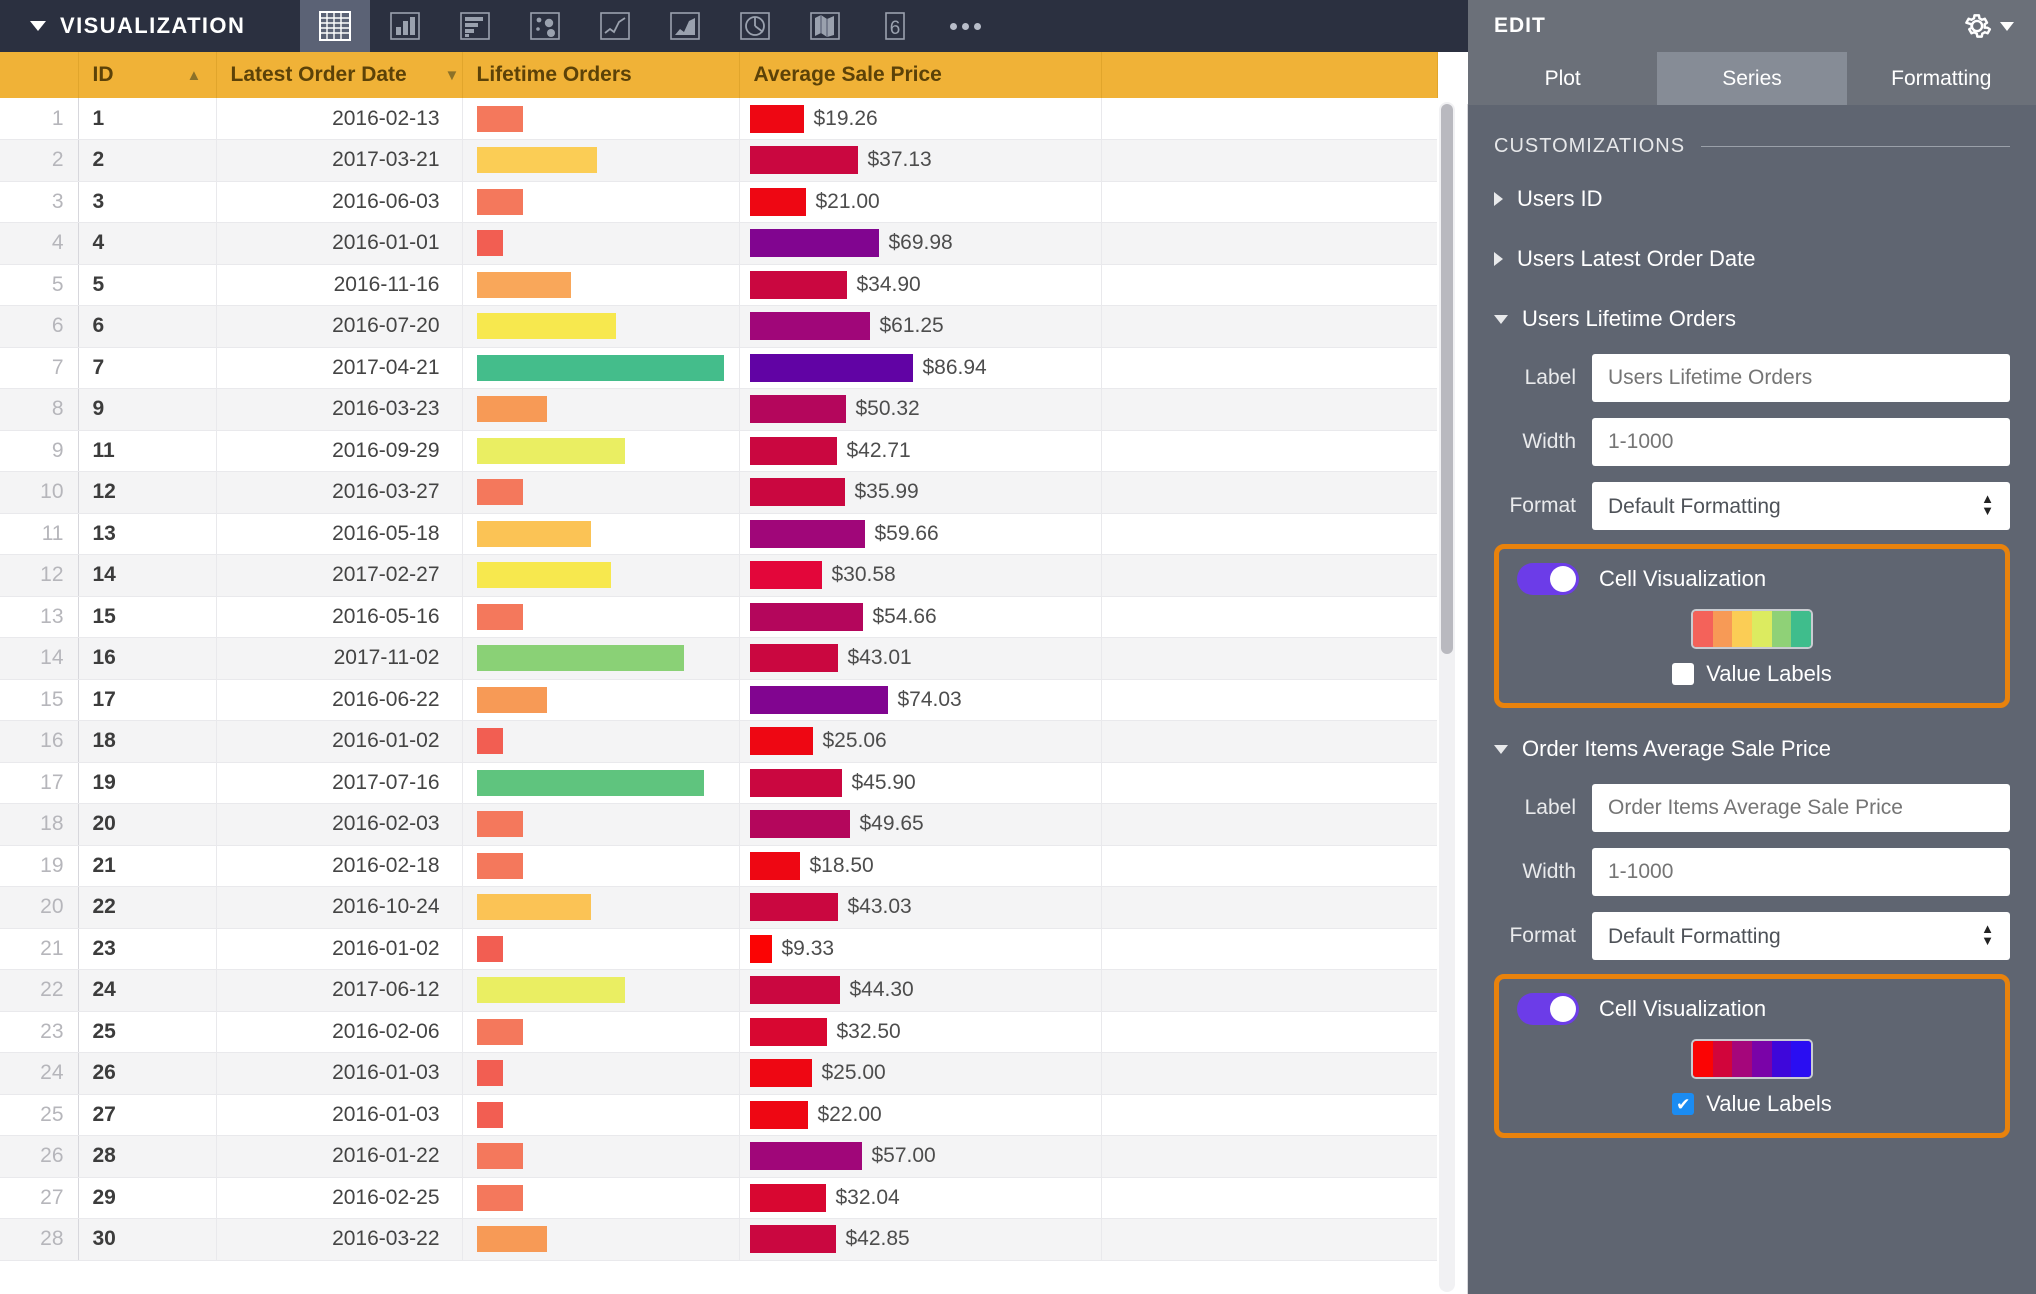 The image size is (2036, 1294). What do you see at coordinates (718, 409) in the screenshot?
I see `table-row: 8 9 2016-03-23 $50.32` at bounding box center [718, 409].